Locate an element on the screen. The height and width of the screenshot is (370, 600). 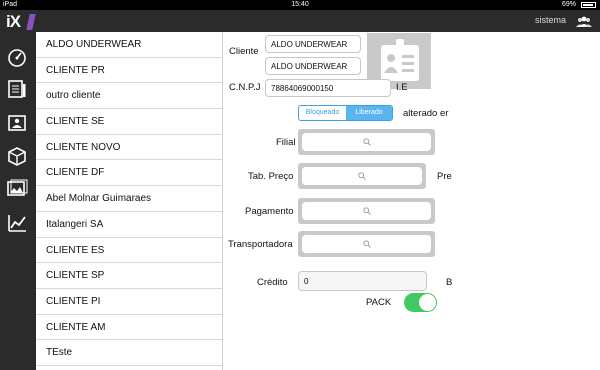
list-item: CLIENTE NOVO is located at coordinates (129, 148).